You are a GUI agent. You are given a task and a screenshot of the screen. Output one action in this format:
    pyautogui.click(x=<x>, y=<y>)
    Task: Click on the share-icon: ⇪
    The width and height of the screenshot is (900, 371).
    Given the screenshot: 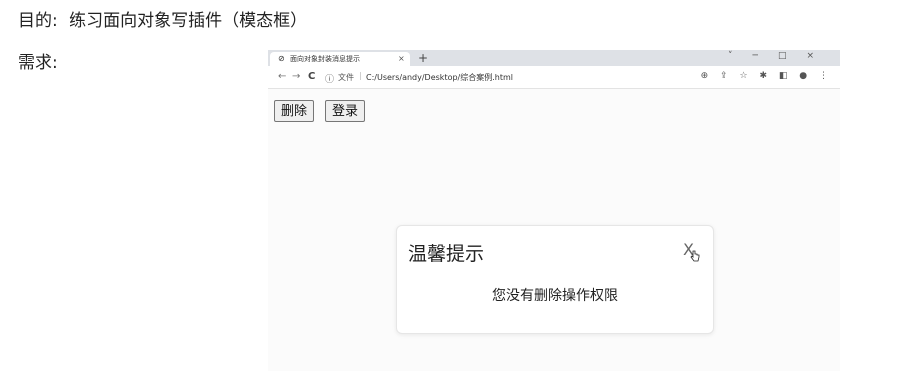 What is the action you would take?
    pyautogui.click(x=724, y=76)
    